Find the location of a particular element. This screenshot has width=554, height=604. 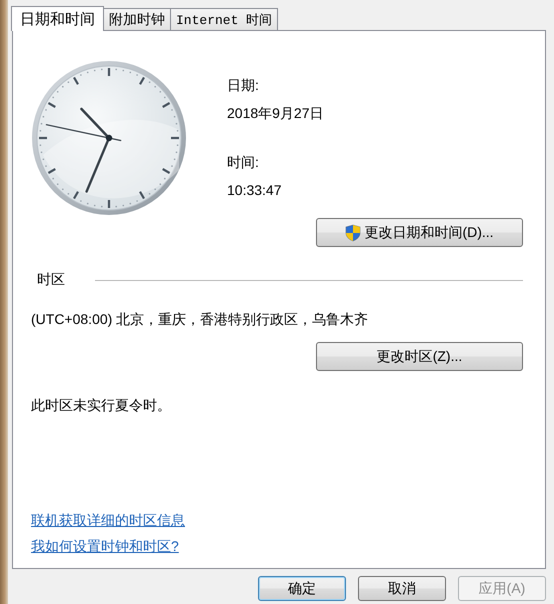

time-zone-heading: 时区 is located at coordinates (51, 280).